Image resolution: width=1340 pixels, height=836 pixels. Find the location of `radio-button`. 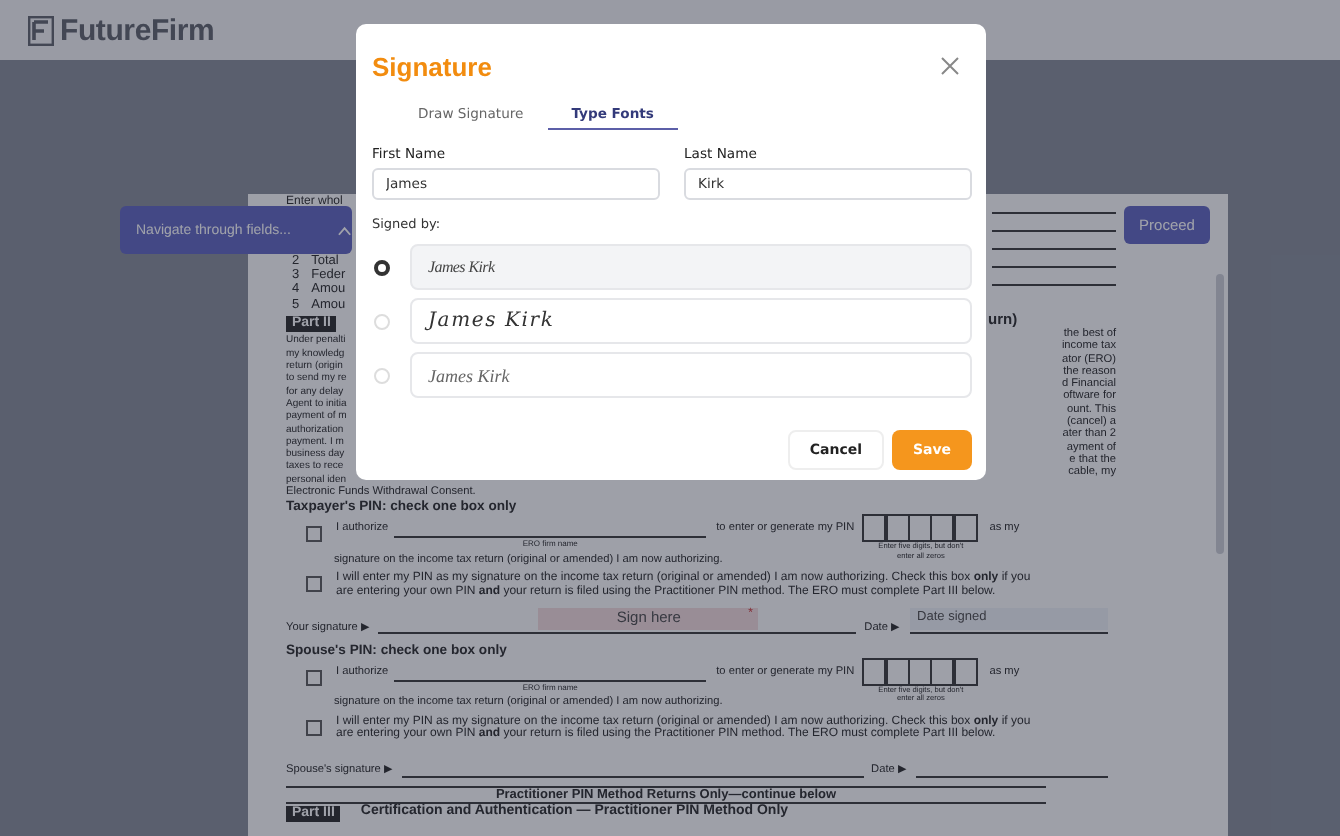

radio-button is located at coordinates (382, 267).